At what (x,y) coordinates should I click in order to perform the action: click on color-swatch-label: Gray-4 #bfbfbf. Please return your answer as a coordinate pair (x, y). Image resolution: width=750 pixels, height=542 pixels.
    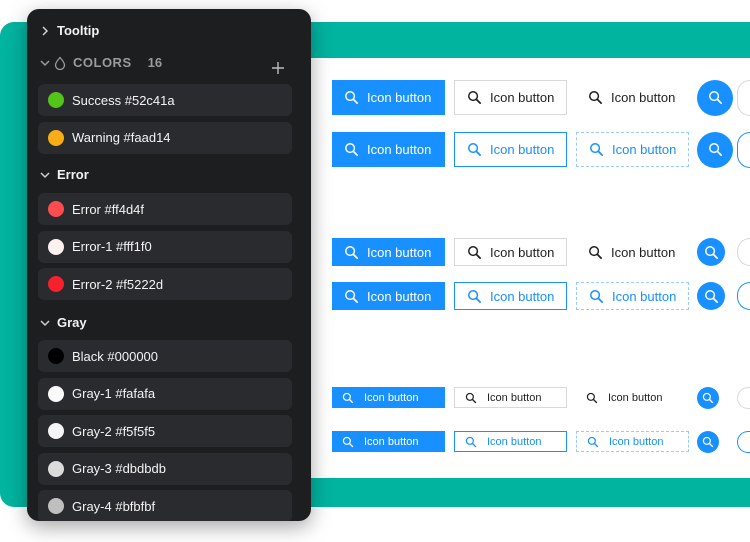
    Looking at the image, I should click on (114, 506).